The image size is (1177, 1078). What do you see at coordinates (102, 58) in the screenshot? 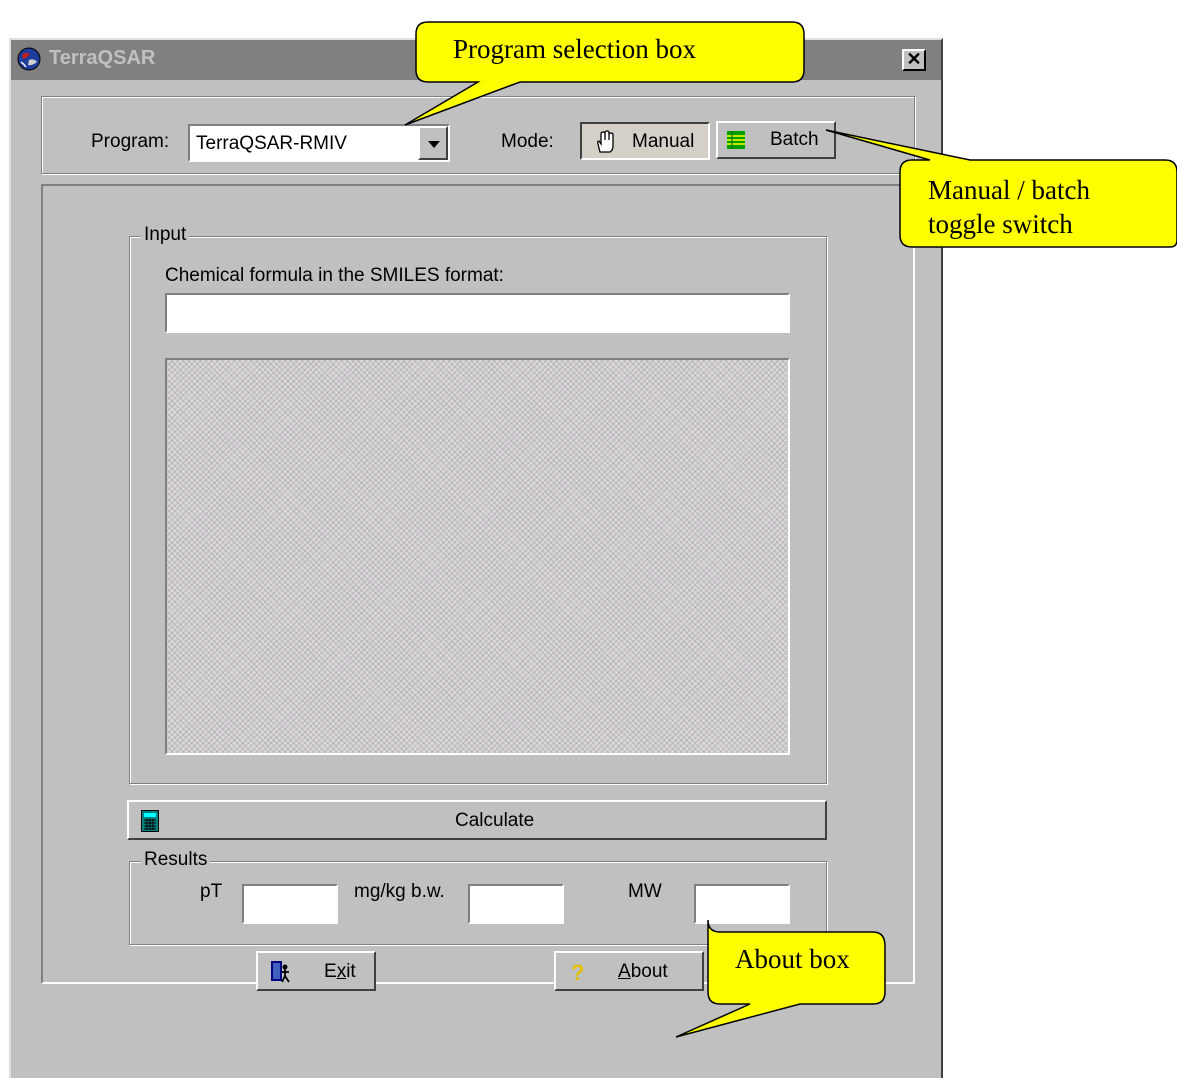
I see `window-title: TerraQSAR` at bounding box center [102, 58].